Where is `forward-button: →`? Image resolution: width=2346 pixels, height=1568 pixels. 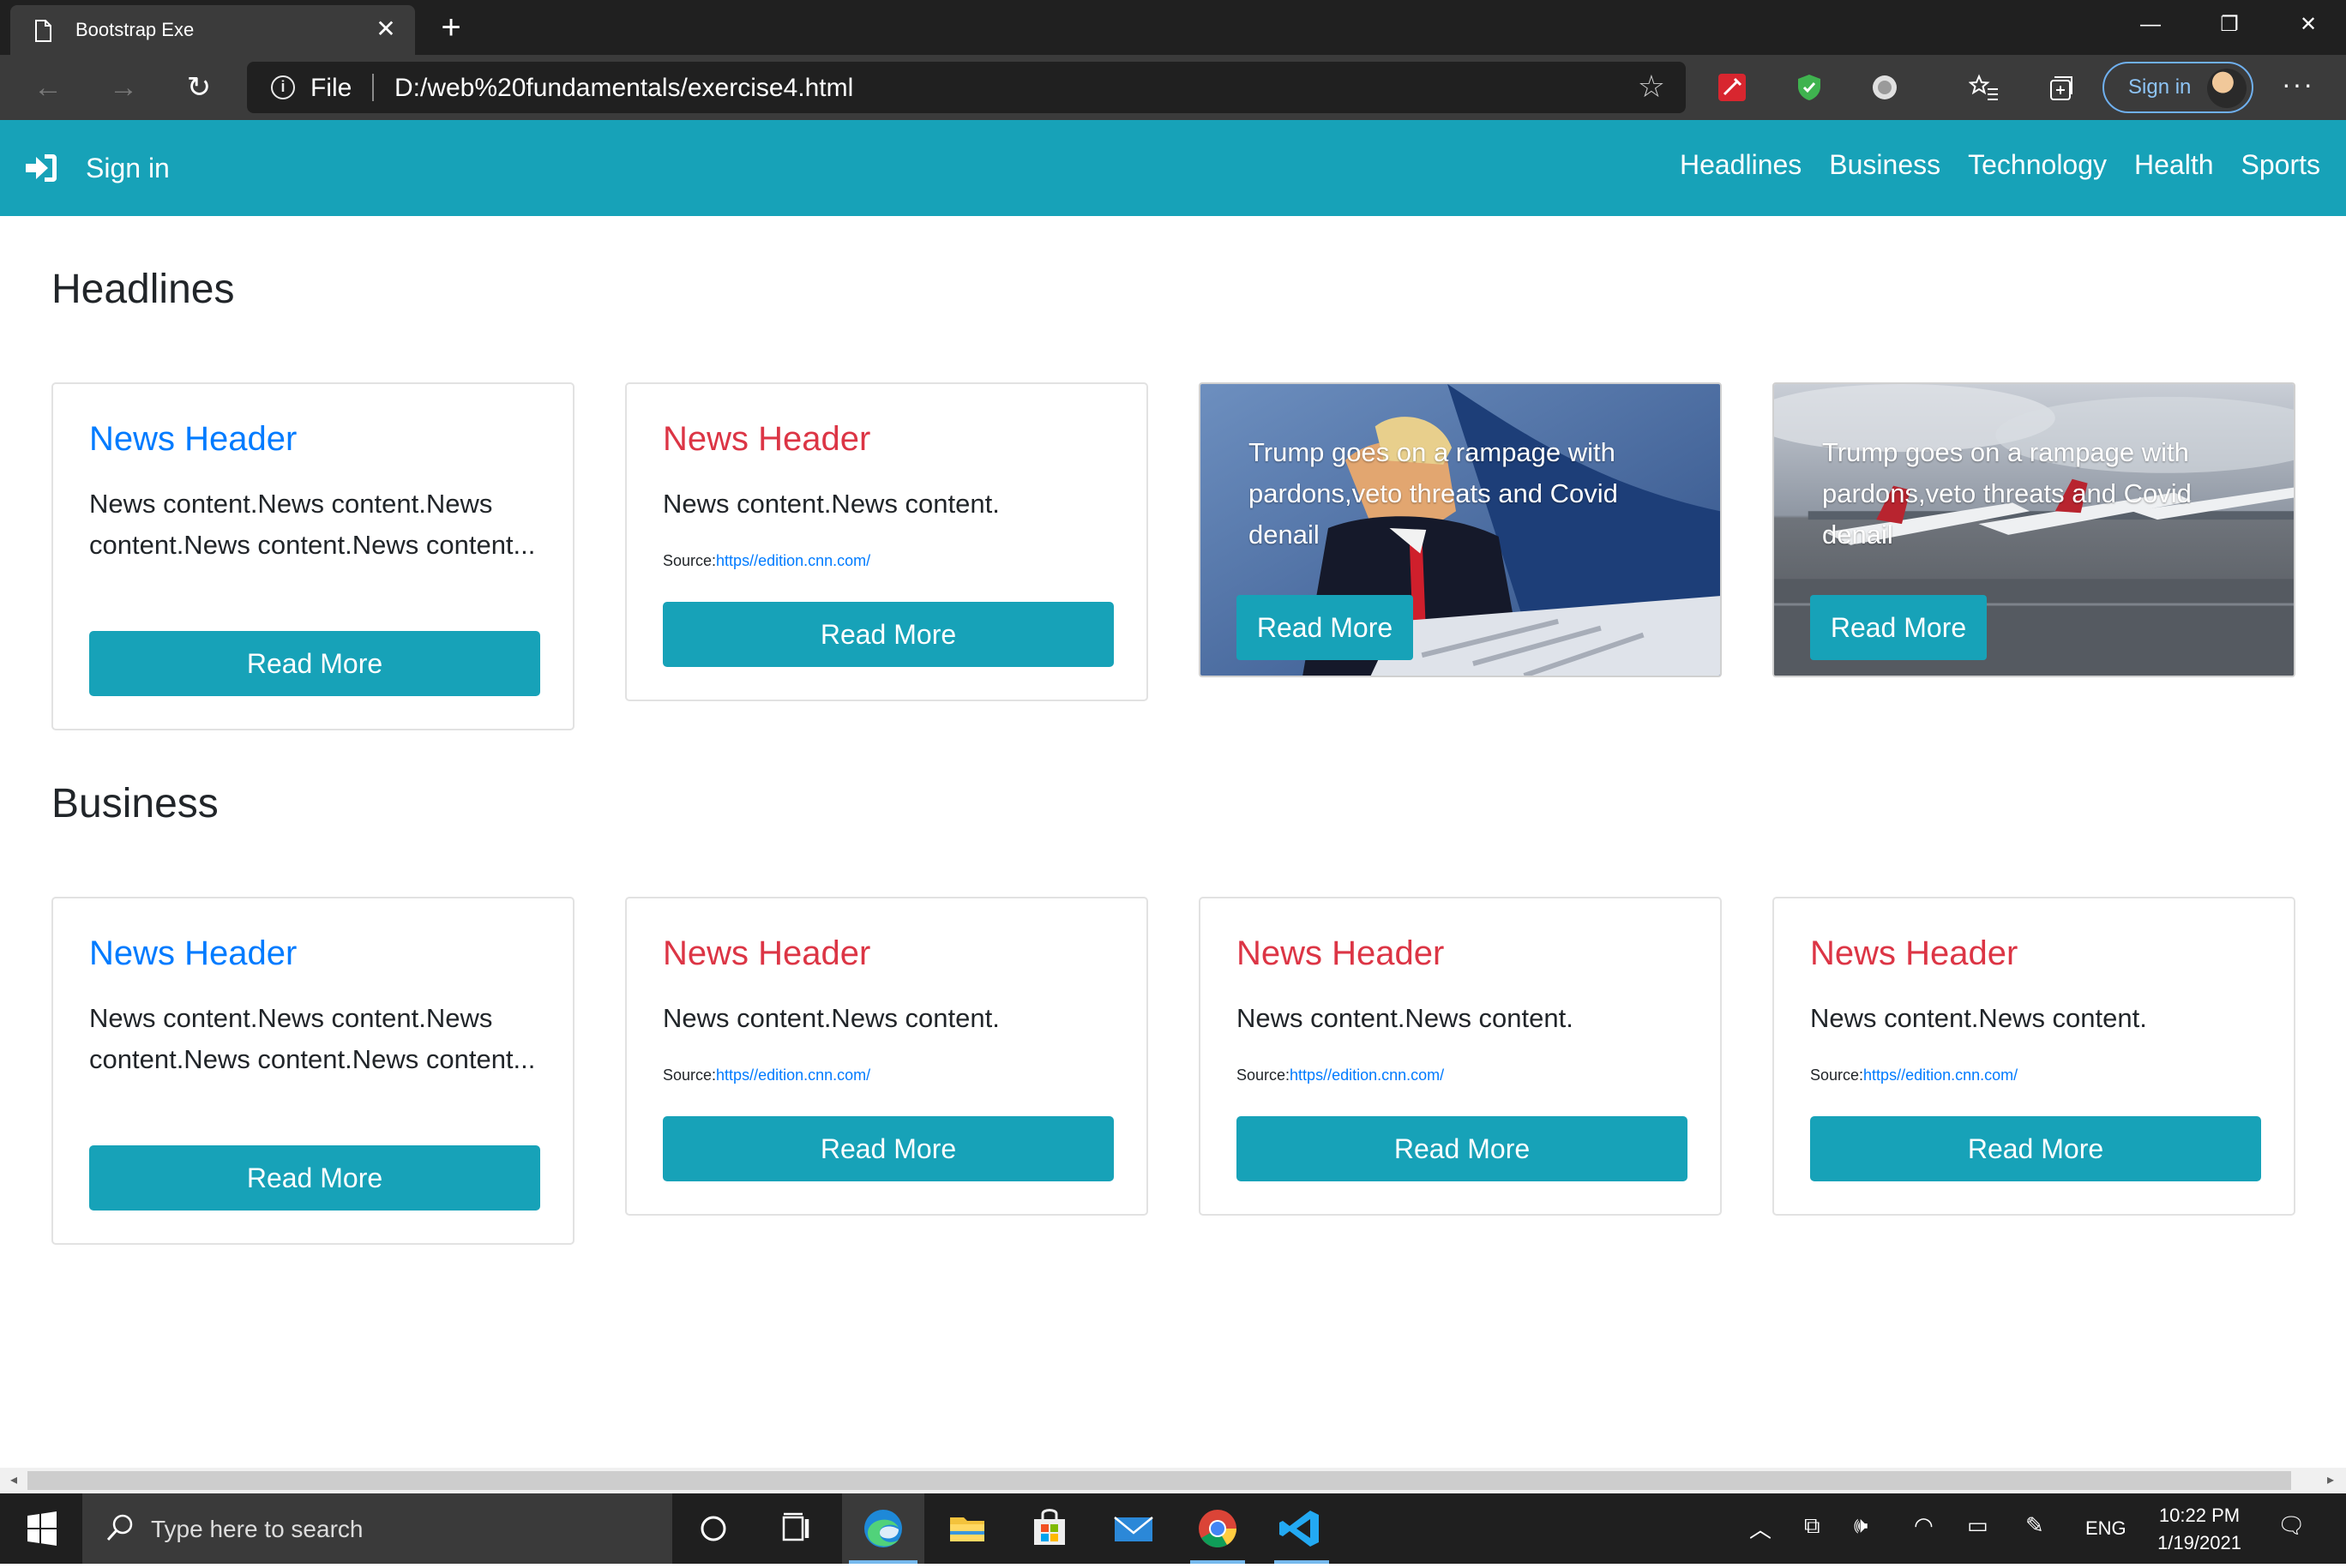 forward-button: → is located at coordinates (123, 87).